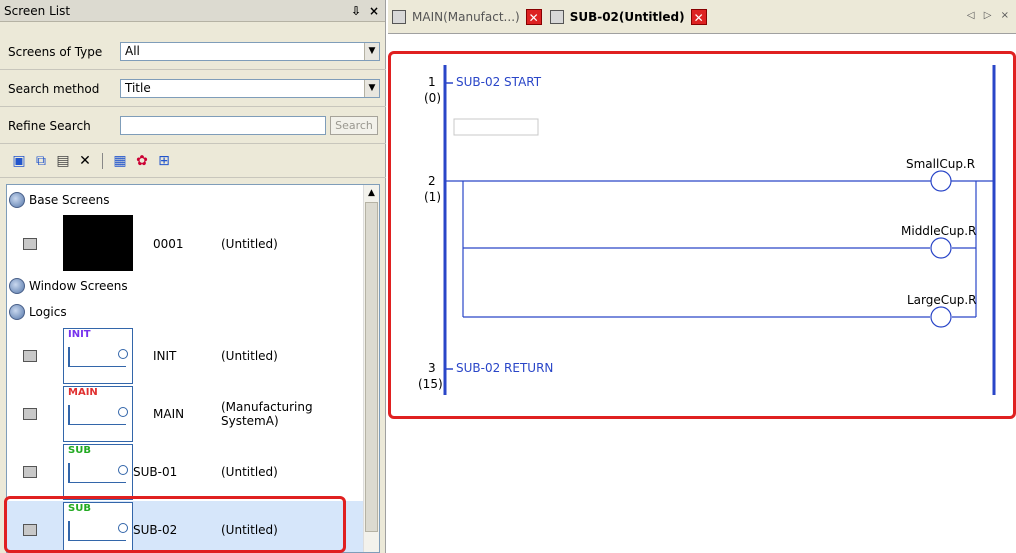 The height and width of the screenshot is (553, 1016). Describe the element at coordinates (55, 51) in the screenshot. I see `screens-of-type-label: Screens of Type` at that location.